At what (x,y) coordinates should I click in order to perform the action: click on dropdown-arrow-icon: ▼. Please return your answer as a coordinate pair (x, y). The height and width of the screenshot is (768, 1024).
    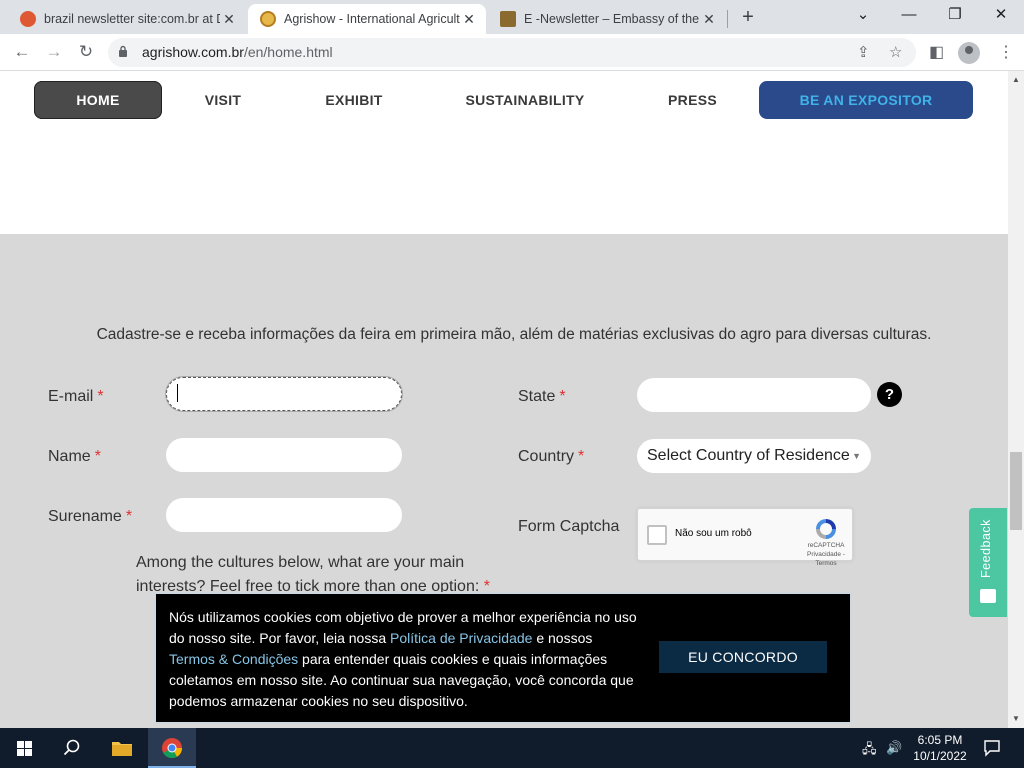
    Looking at the image, I should click on (856, 456).